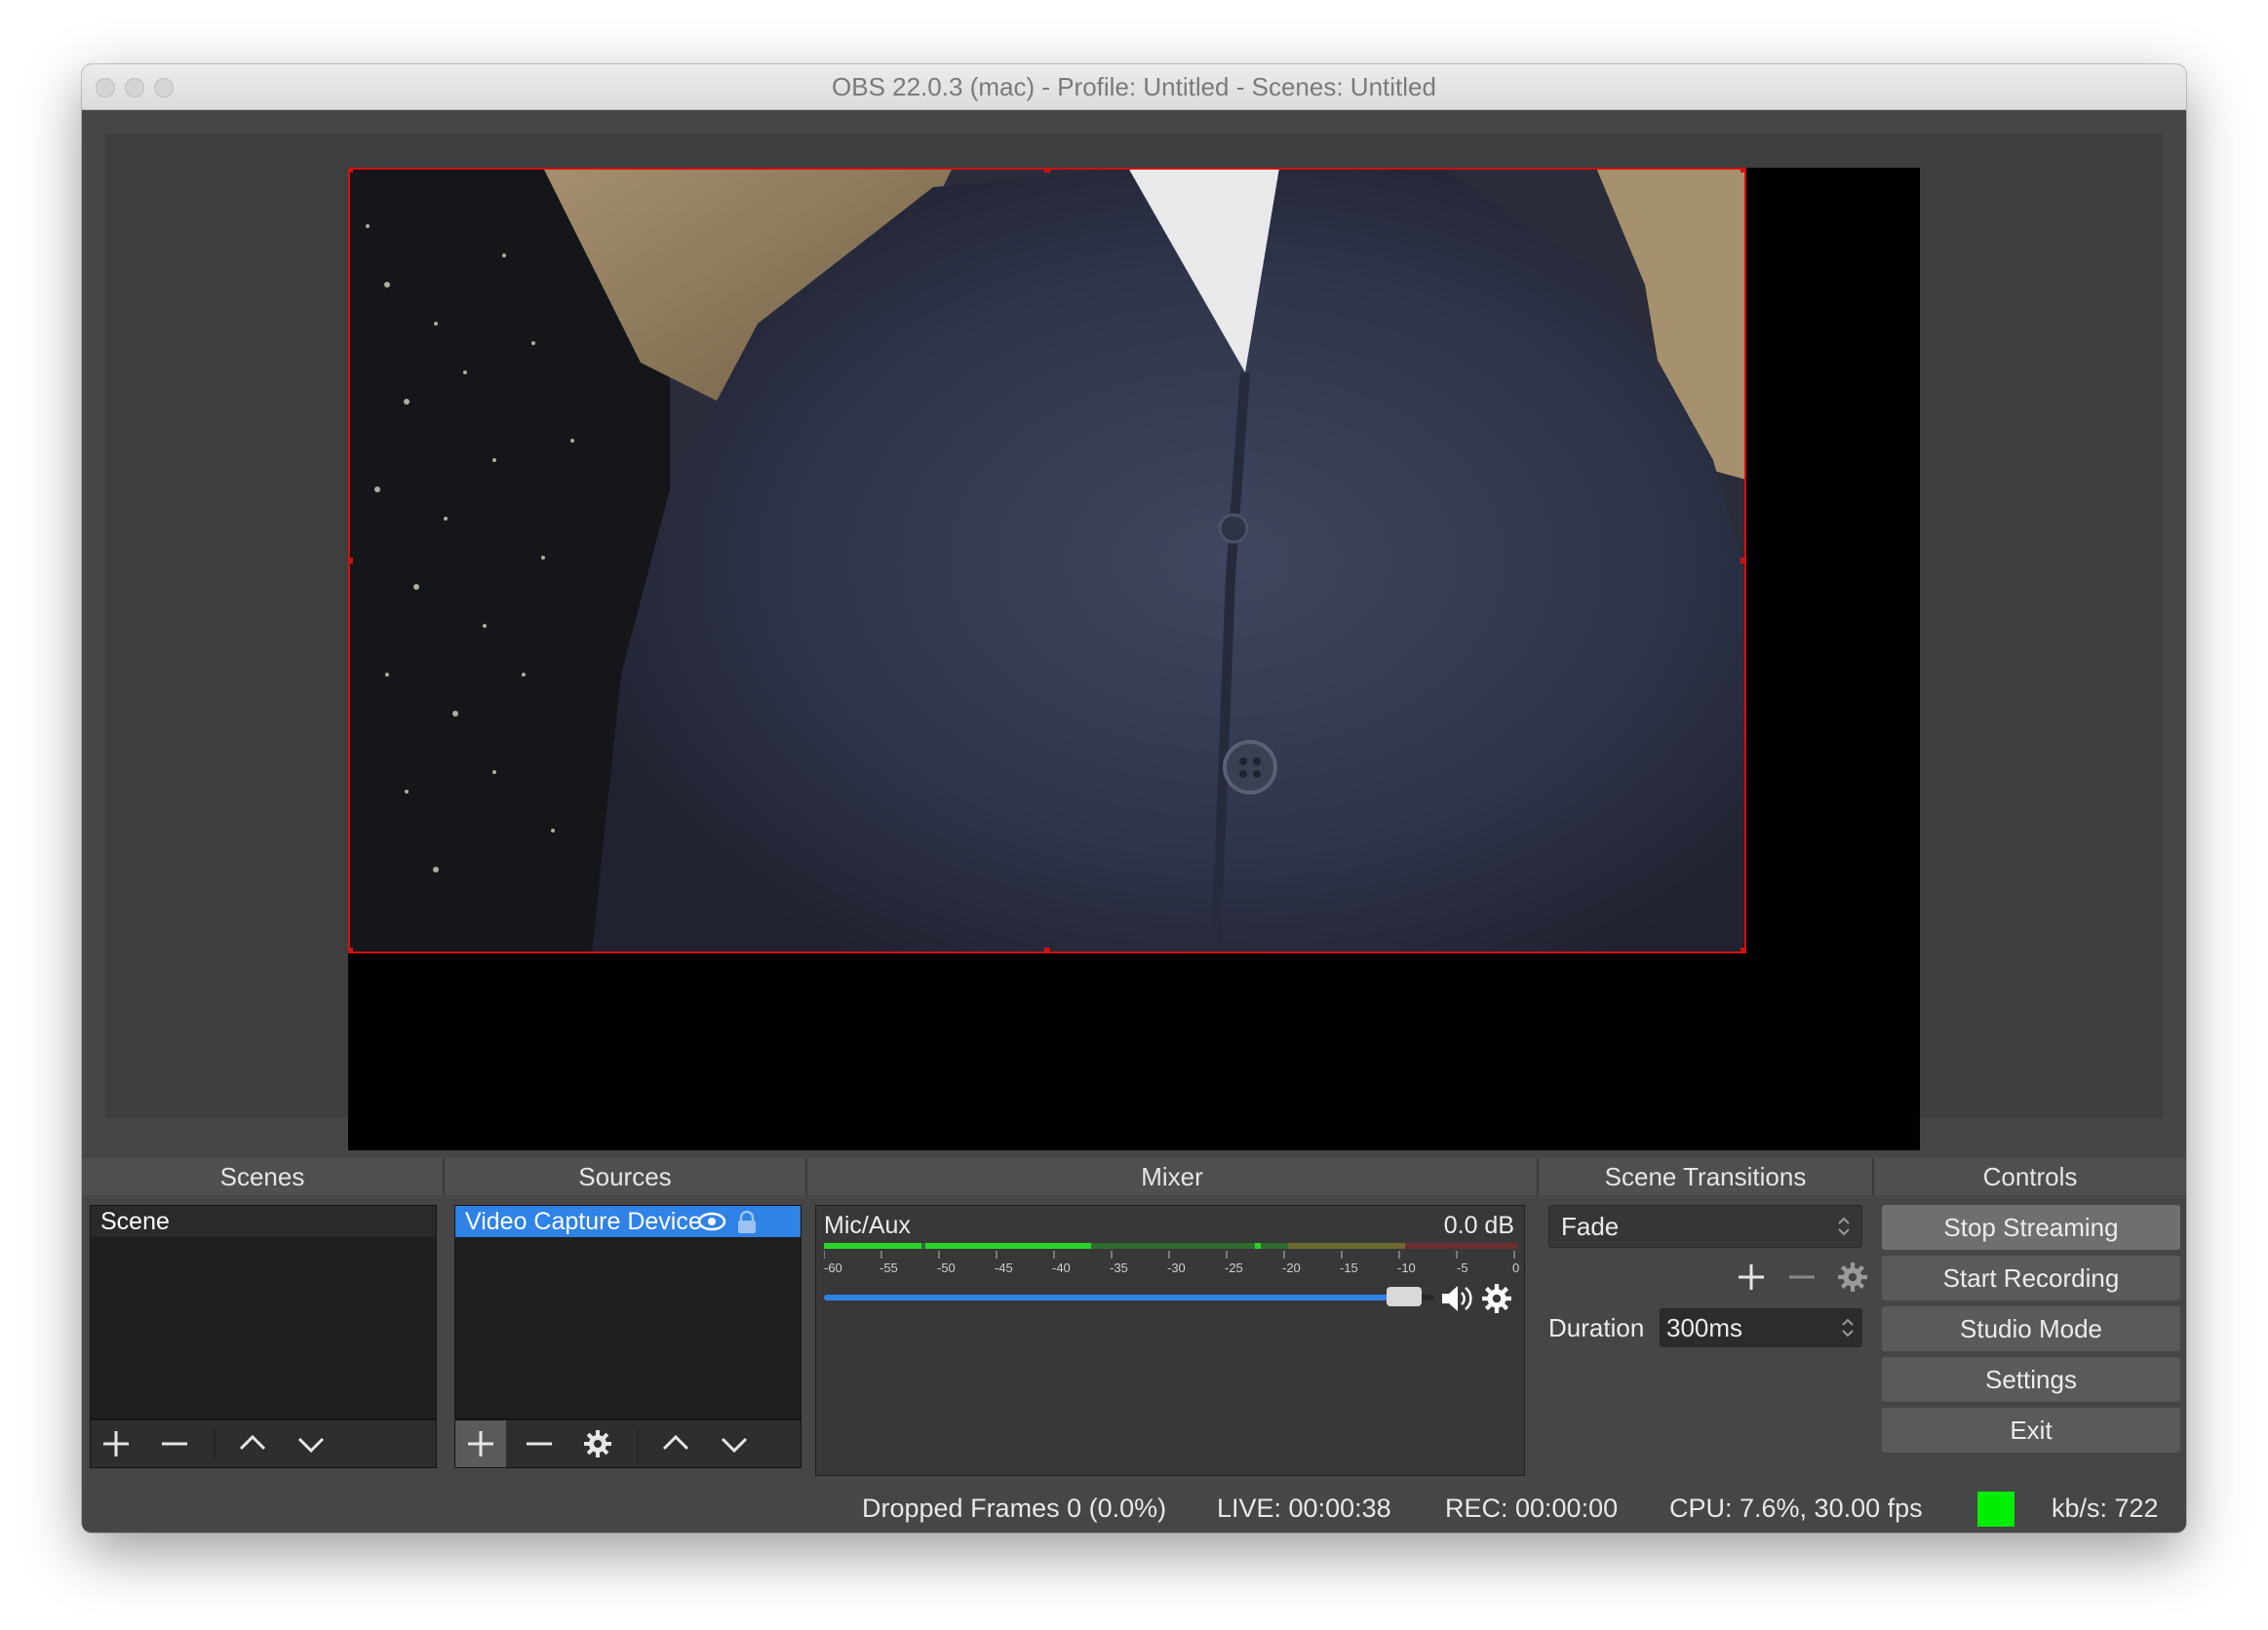  I want to click on meter-scale-label: -50, so click(947, 1268).